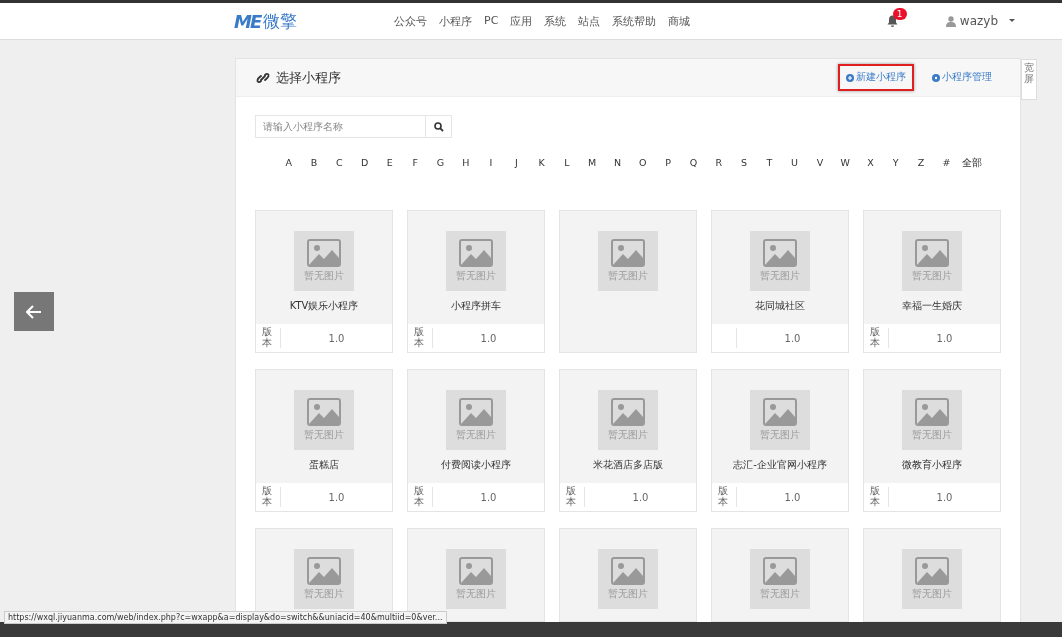 The height and width of the screenshot is (637, 1062). Describe the element at coordinates (476, 306) in the screenshot. I see `app-title: 小程序拼车` at that location.